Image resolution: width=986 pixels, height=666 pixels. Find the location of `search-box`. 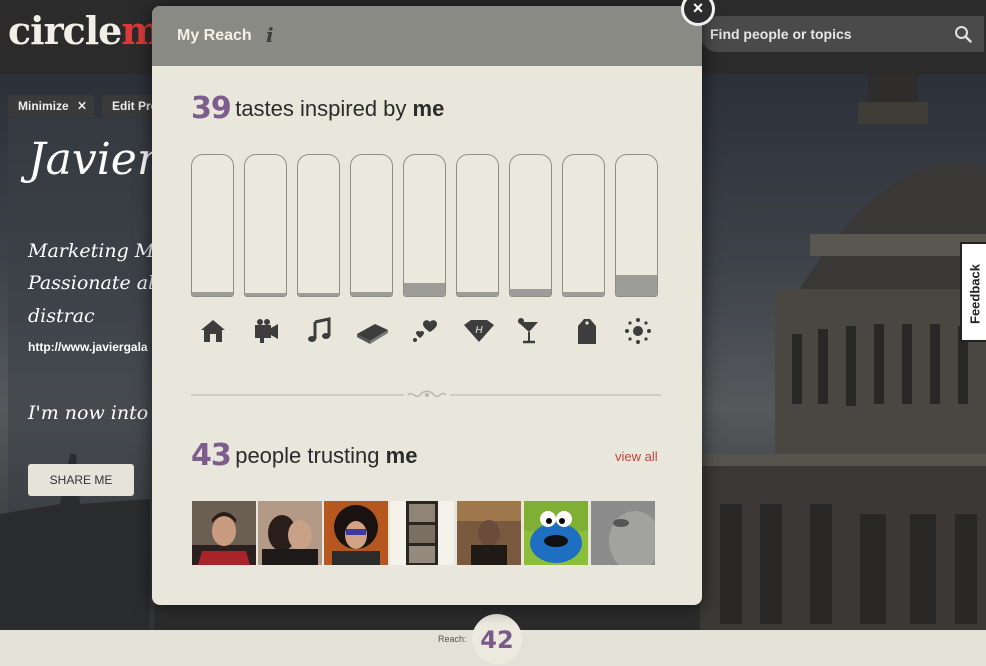

search-box is located at coordinates (842, 34).